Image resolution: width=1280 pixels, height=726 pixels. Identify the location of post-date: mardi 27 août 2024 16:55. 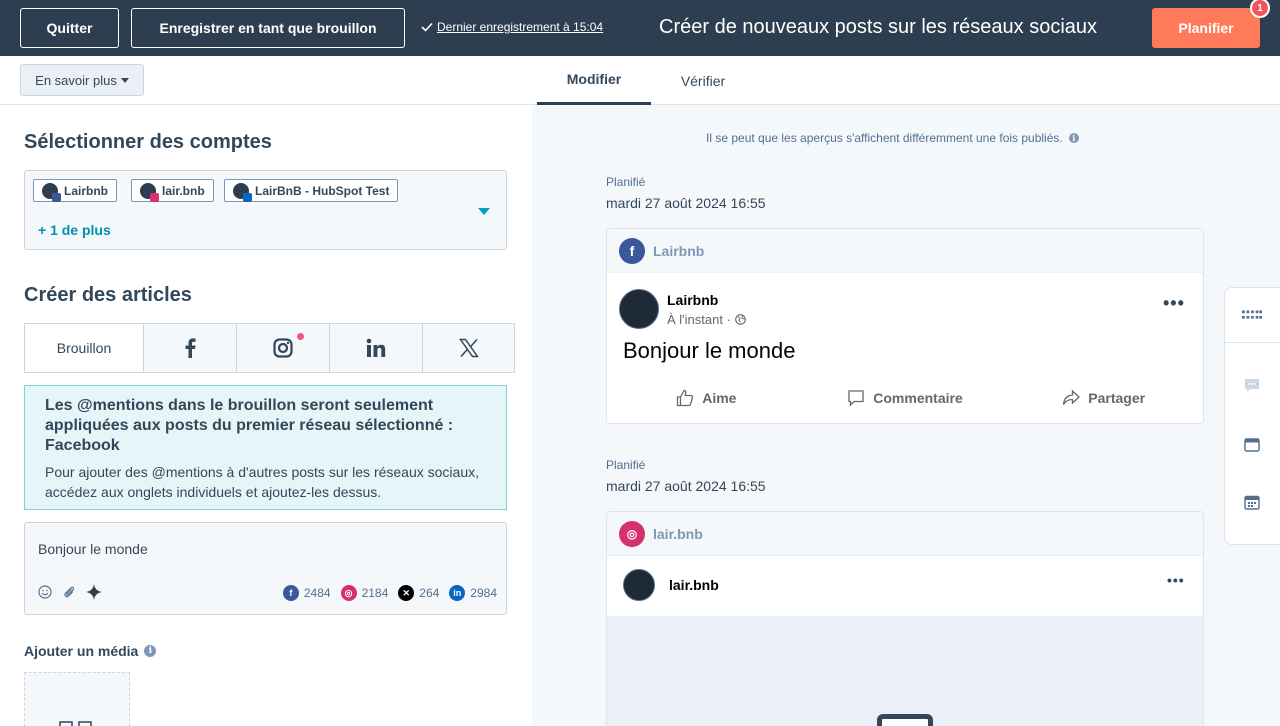
(686, 486).